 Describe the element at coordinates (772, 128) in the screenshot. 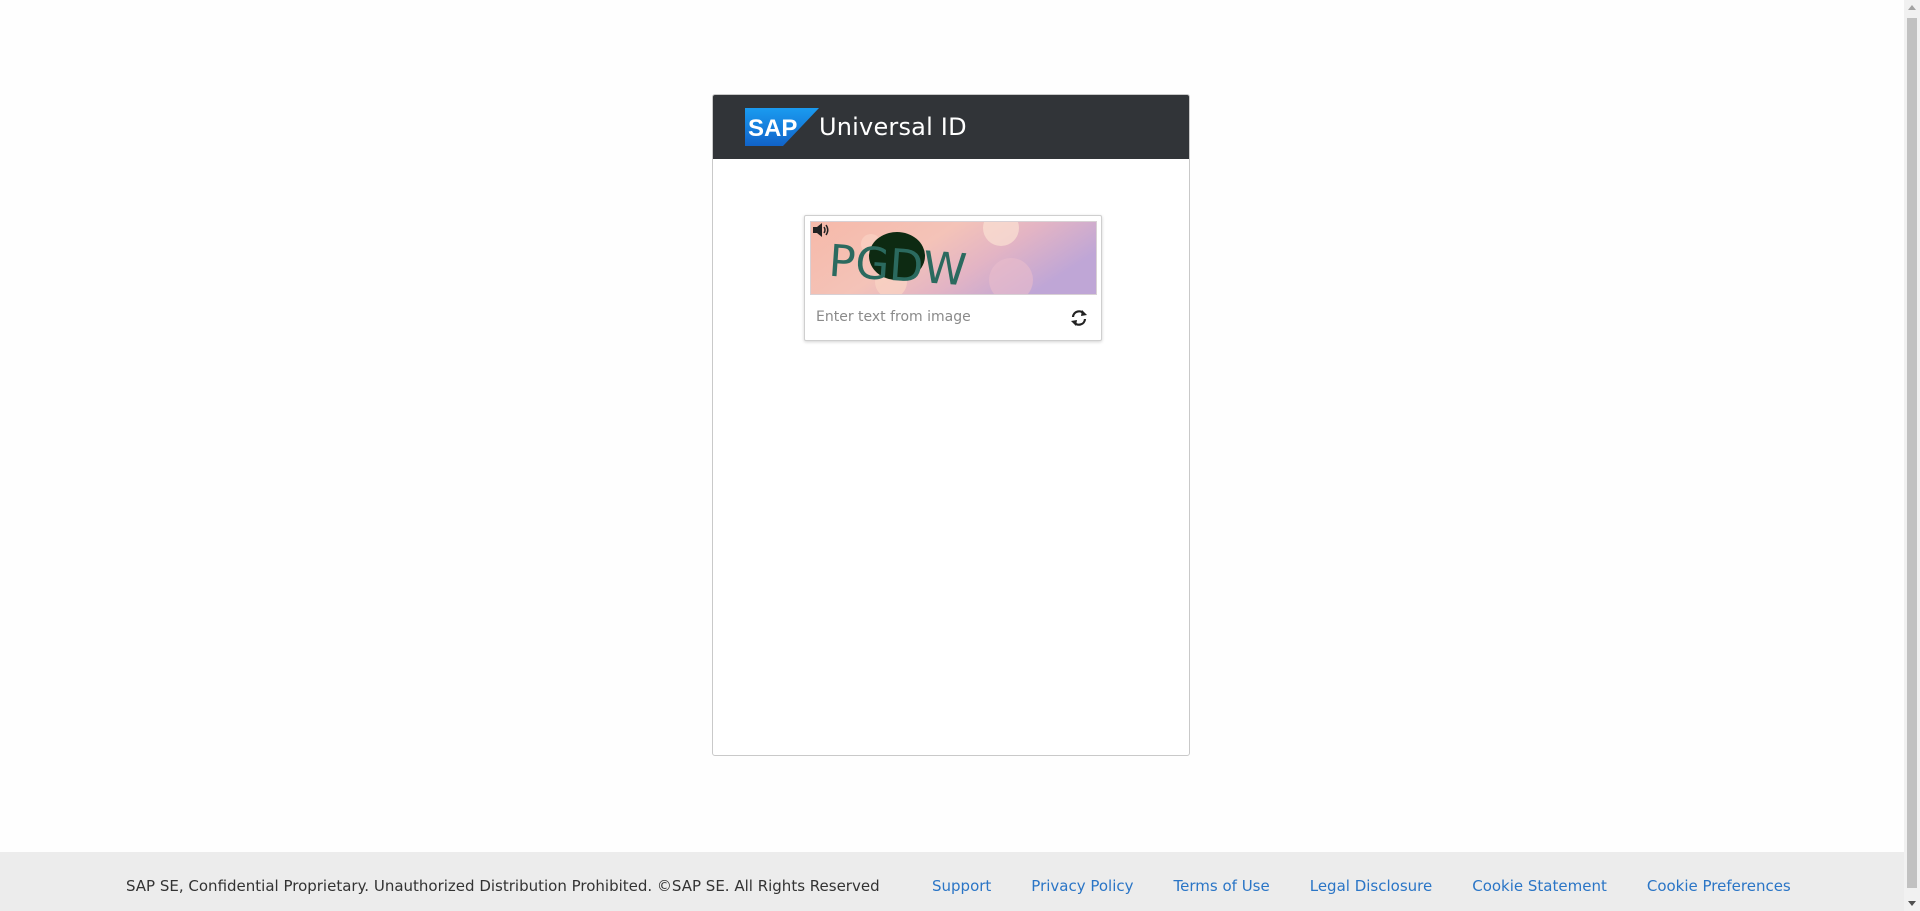

I see `svg-text: SAP` at that location.